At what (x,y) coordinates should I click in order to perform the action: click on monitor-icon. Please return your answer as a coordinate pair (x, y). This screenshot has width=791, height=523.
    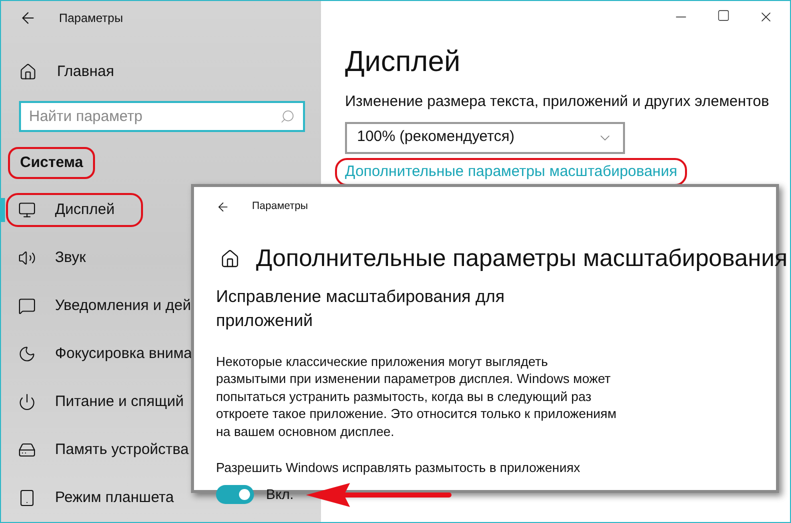
    Looking at the image, I should click on (27, 210).